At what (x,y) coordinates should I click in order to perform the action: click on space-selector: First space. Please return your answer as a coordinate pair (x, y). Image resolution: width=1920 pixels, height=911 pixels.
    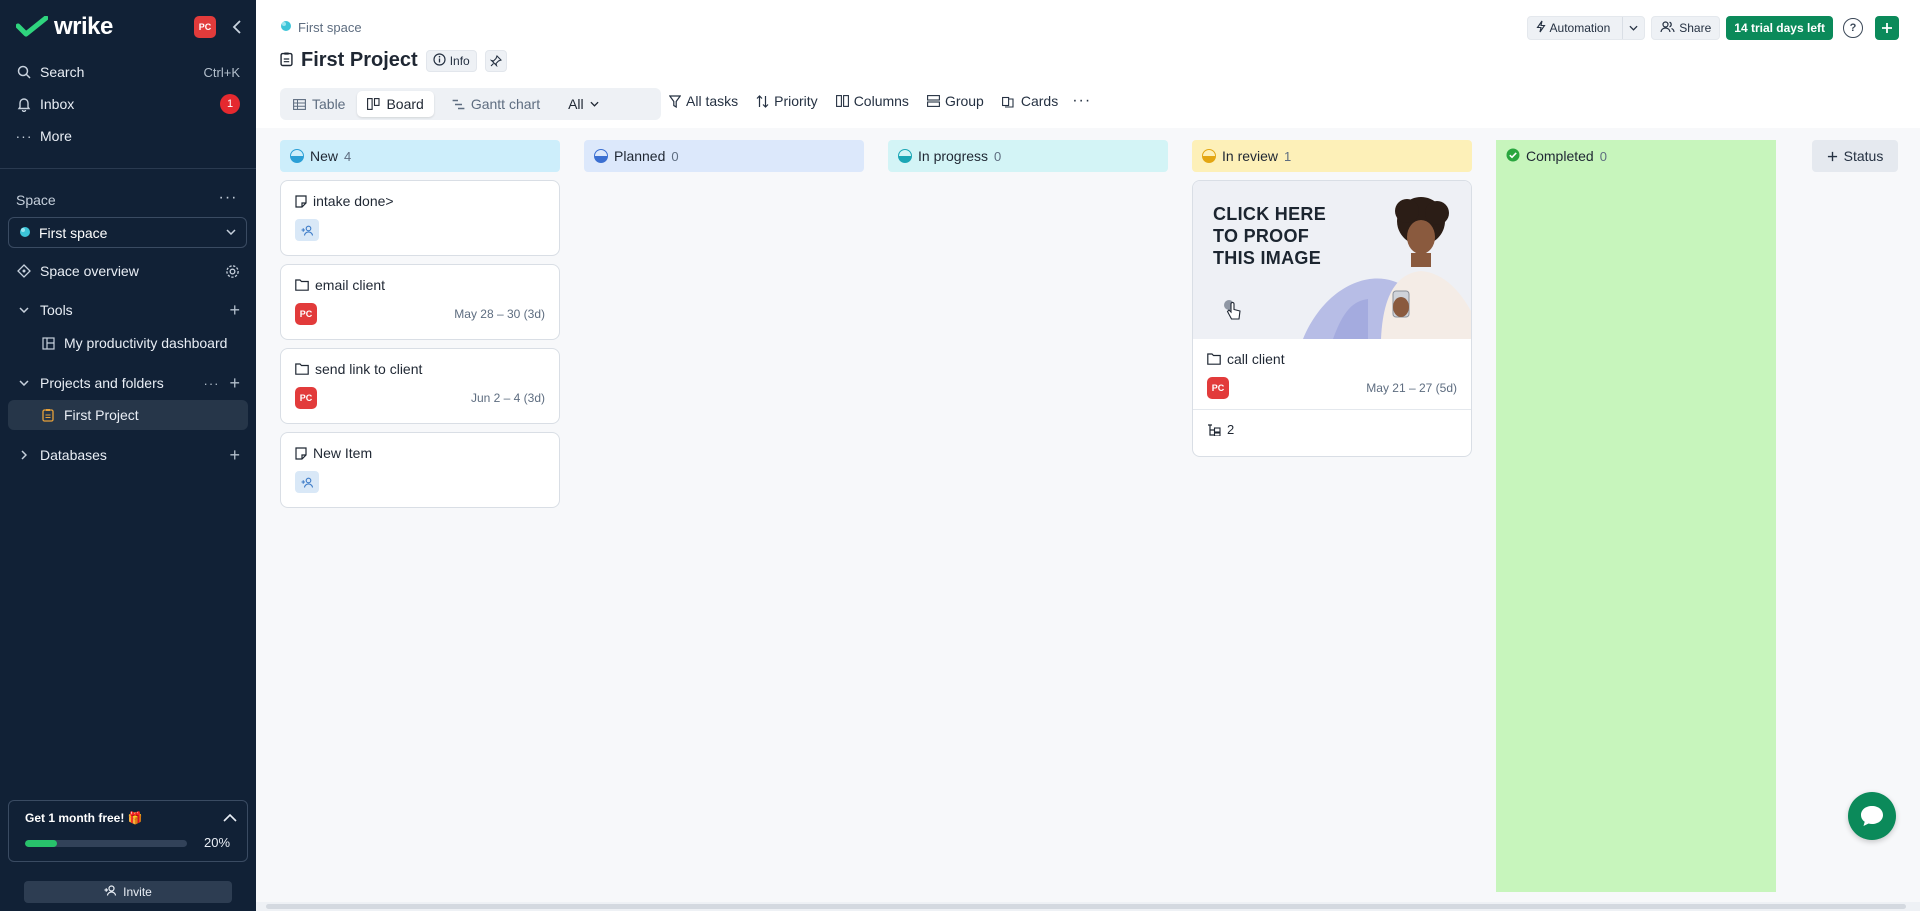
    Looking at the image, I should click on (127, 232).